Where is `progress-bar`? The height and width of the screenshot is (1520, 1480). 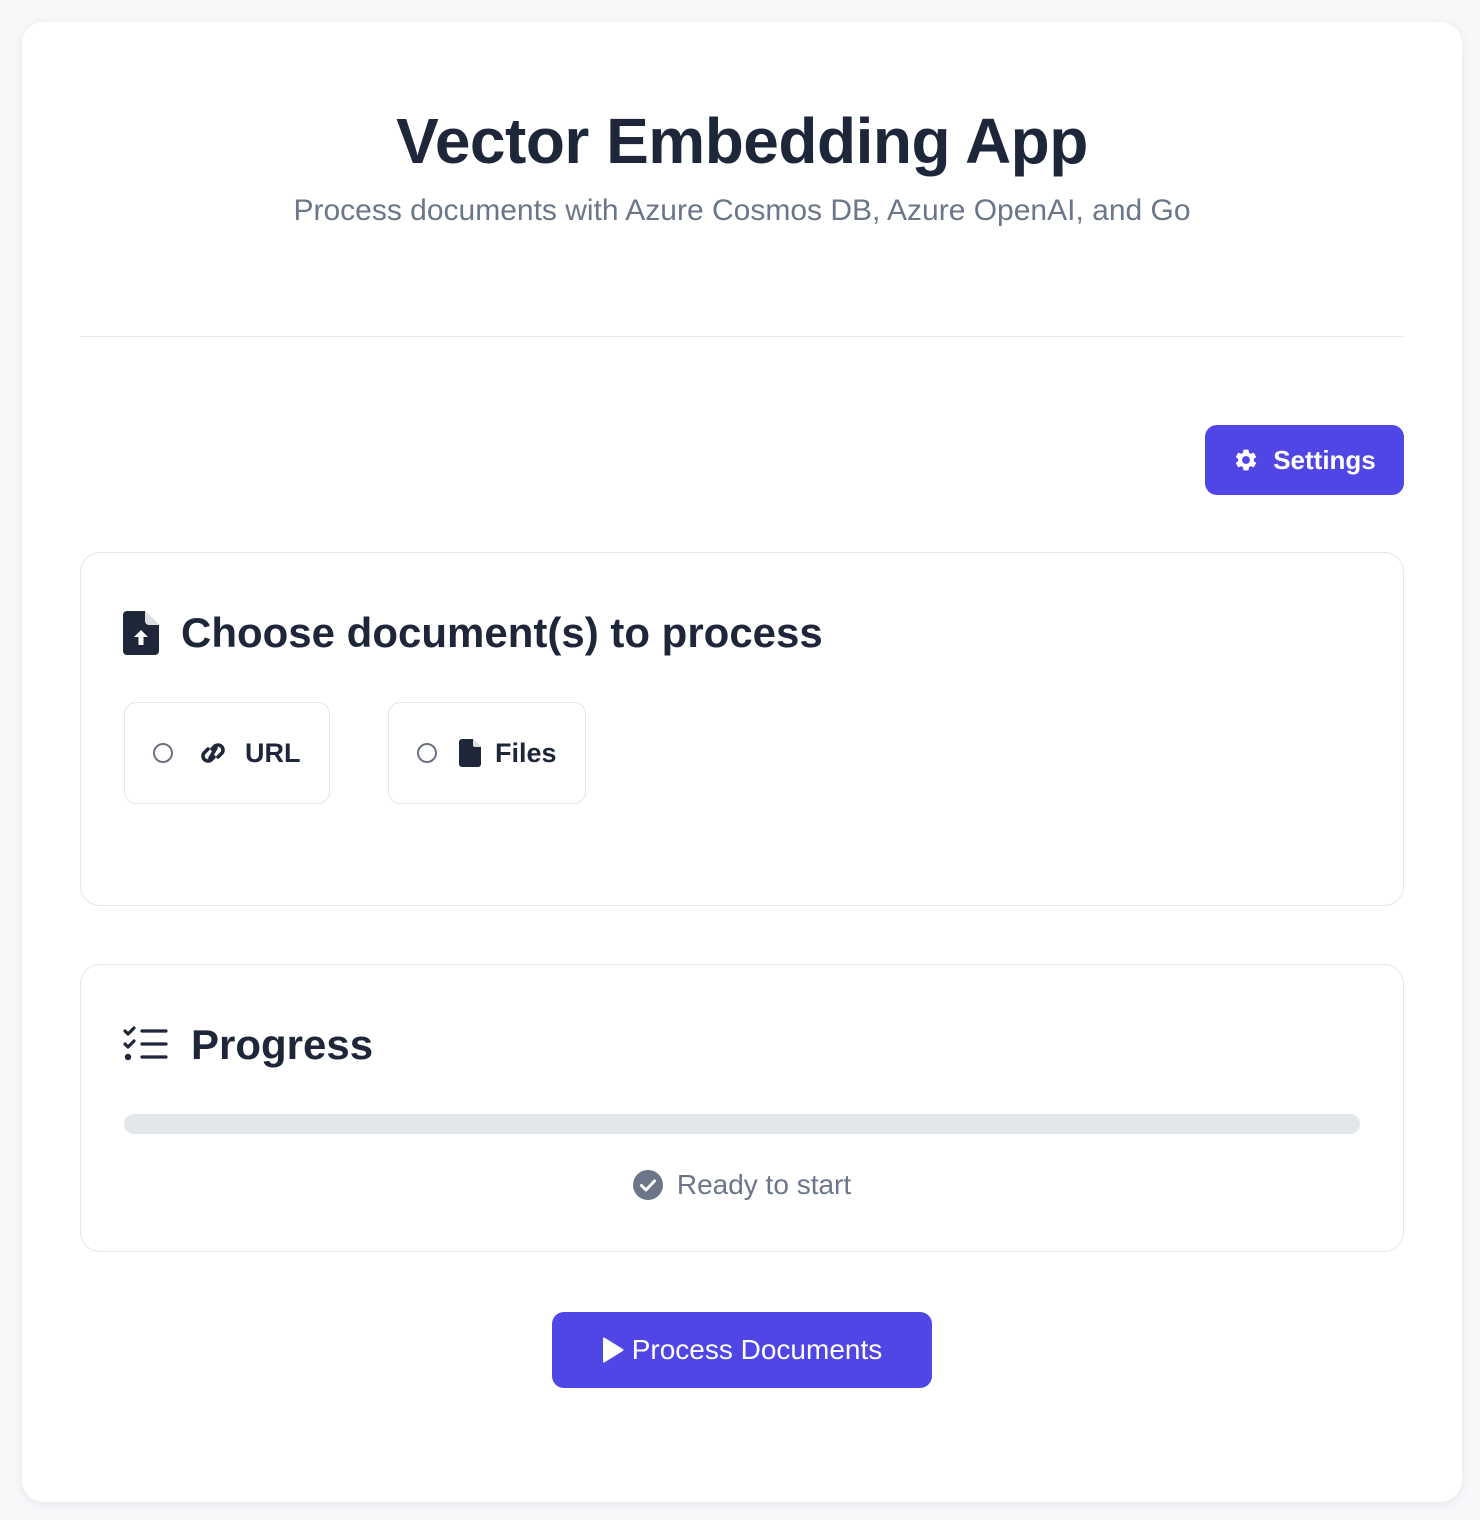 progress-bar is located at coordinates (742, 1124).